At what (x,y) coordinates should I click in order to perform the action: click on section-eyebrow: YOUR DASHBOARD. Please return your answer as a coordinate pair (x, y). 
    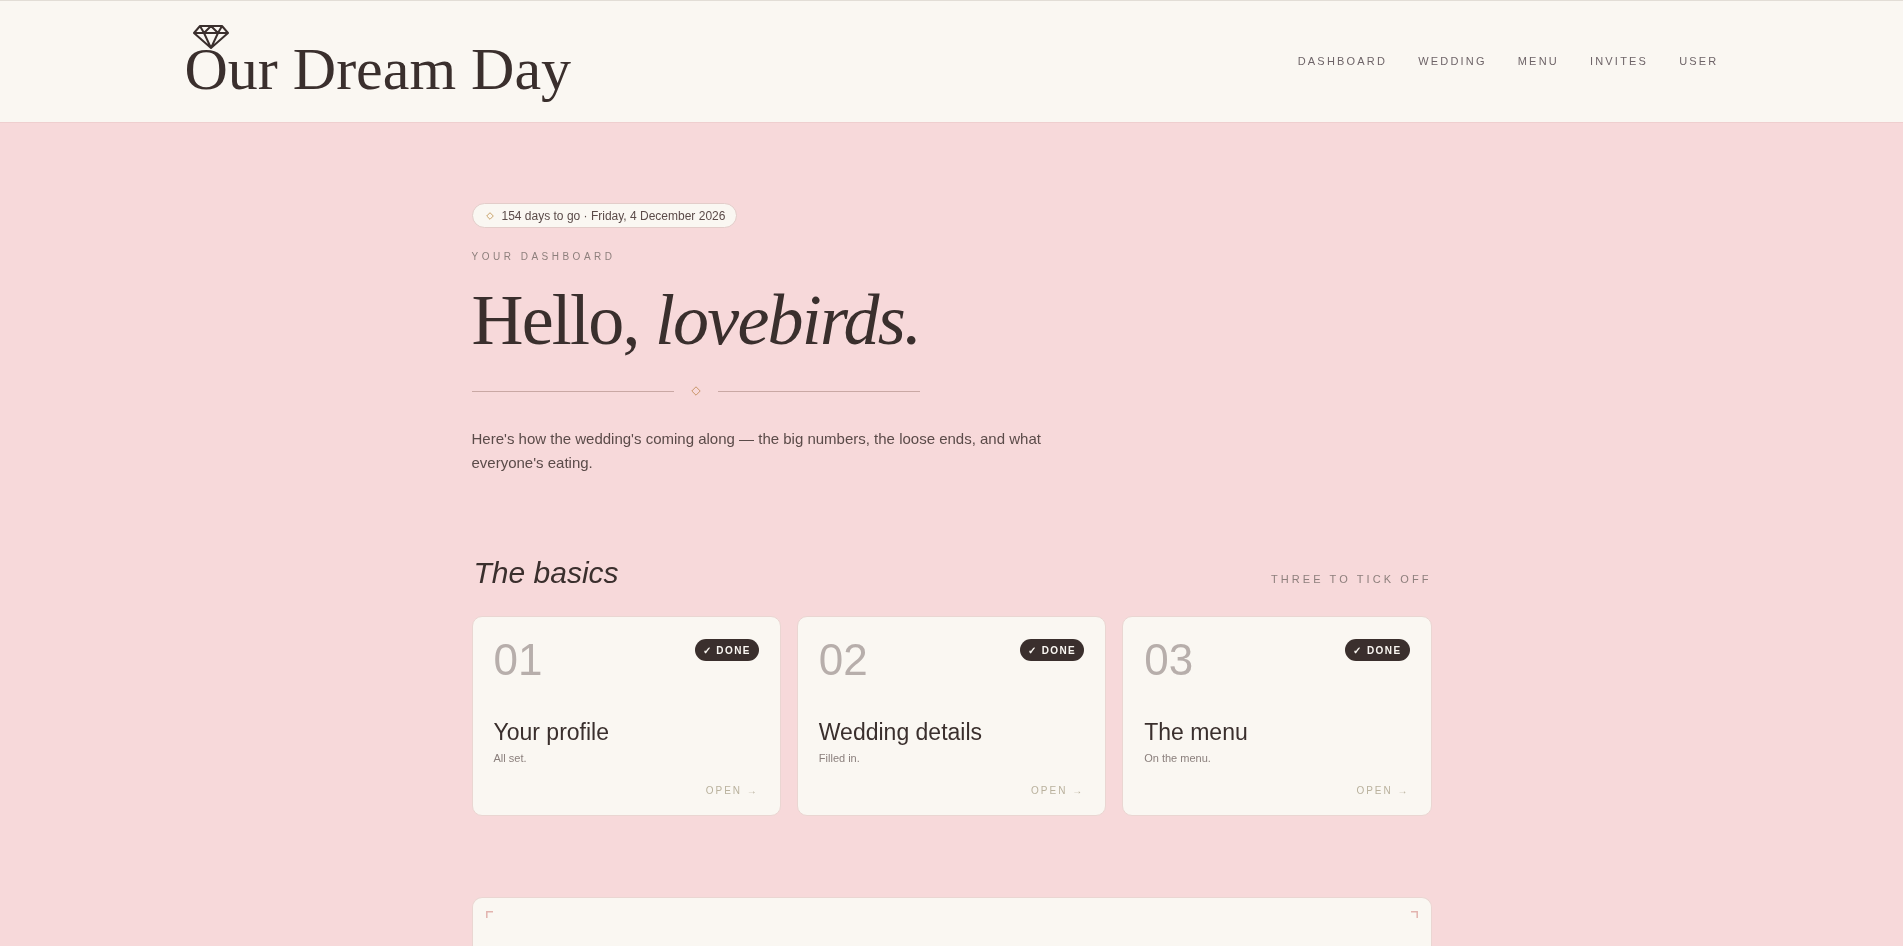
    Looking at the image, I should click on (544, 257).